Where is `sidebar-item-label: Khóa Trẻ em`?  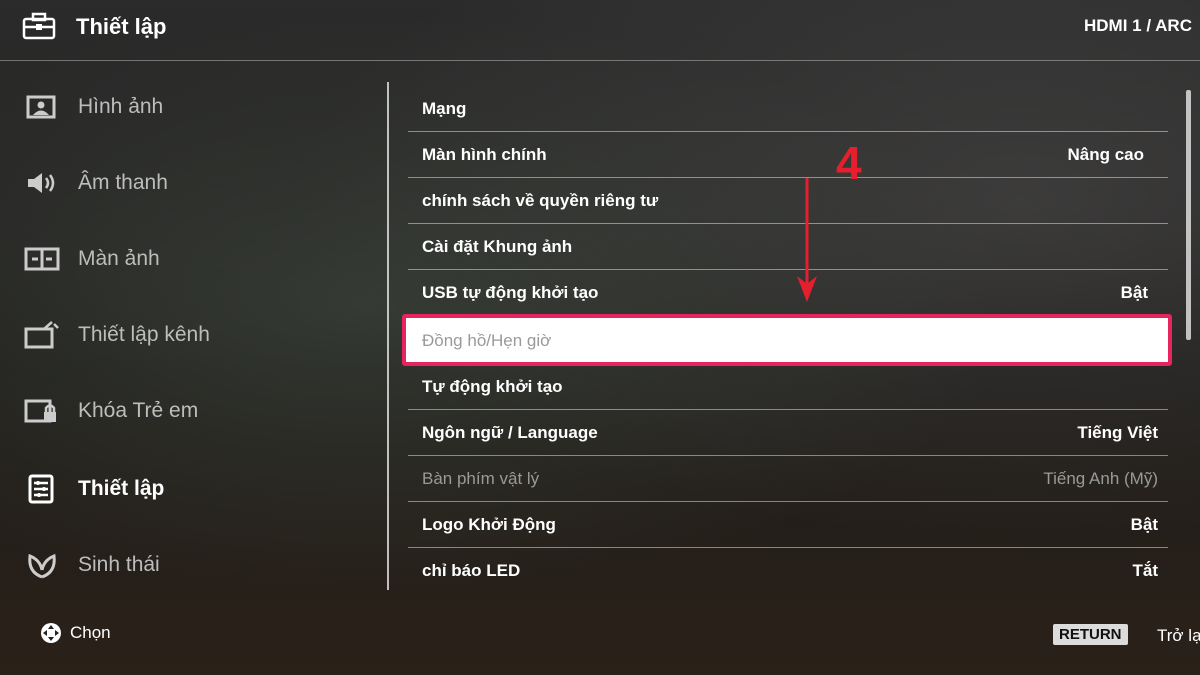
sidebar-item-label: Khóa Trẻ em is located at coordinates (138, 410).